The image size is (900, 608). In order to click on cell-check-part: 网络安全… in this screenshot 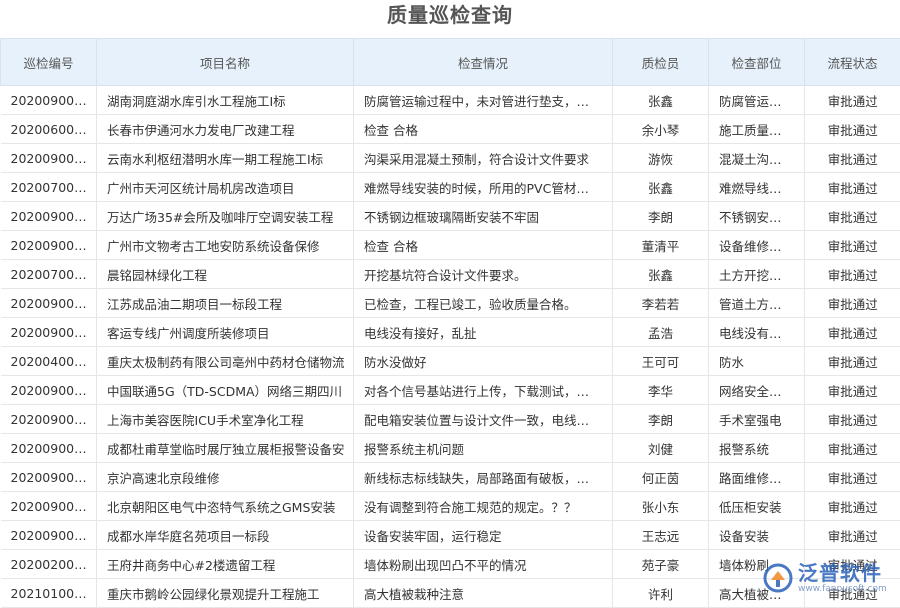, I will do `click(757, 390)`.